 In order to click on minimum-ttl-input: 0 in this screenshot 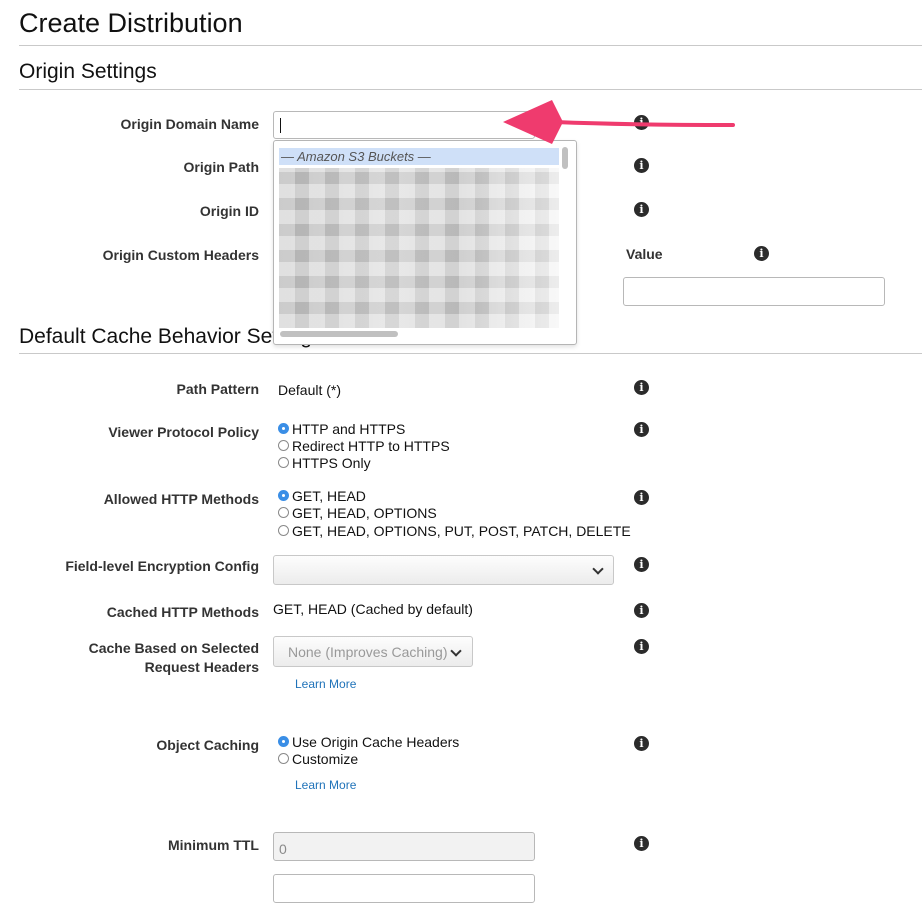, I will do `click(404, 846)`.